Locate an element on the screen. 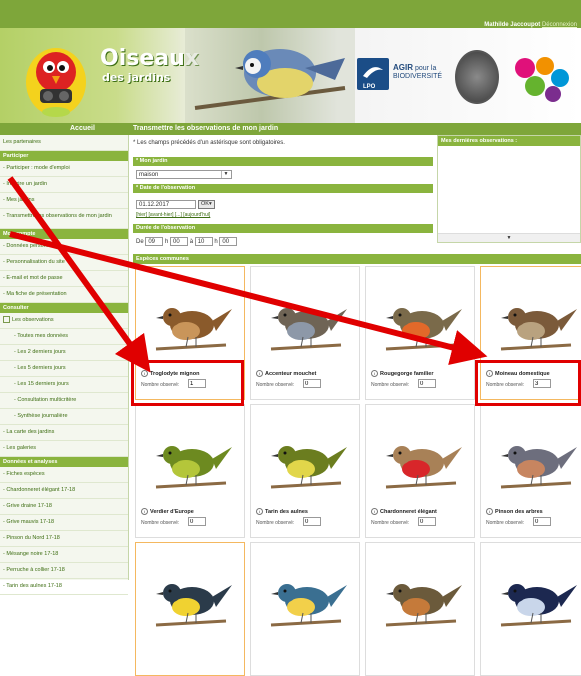 The height and width of the screenshot is (676, 581). date-input: 01.12.2017 is located at coordinates (166, 204).